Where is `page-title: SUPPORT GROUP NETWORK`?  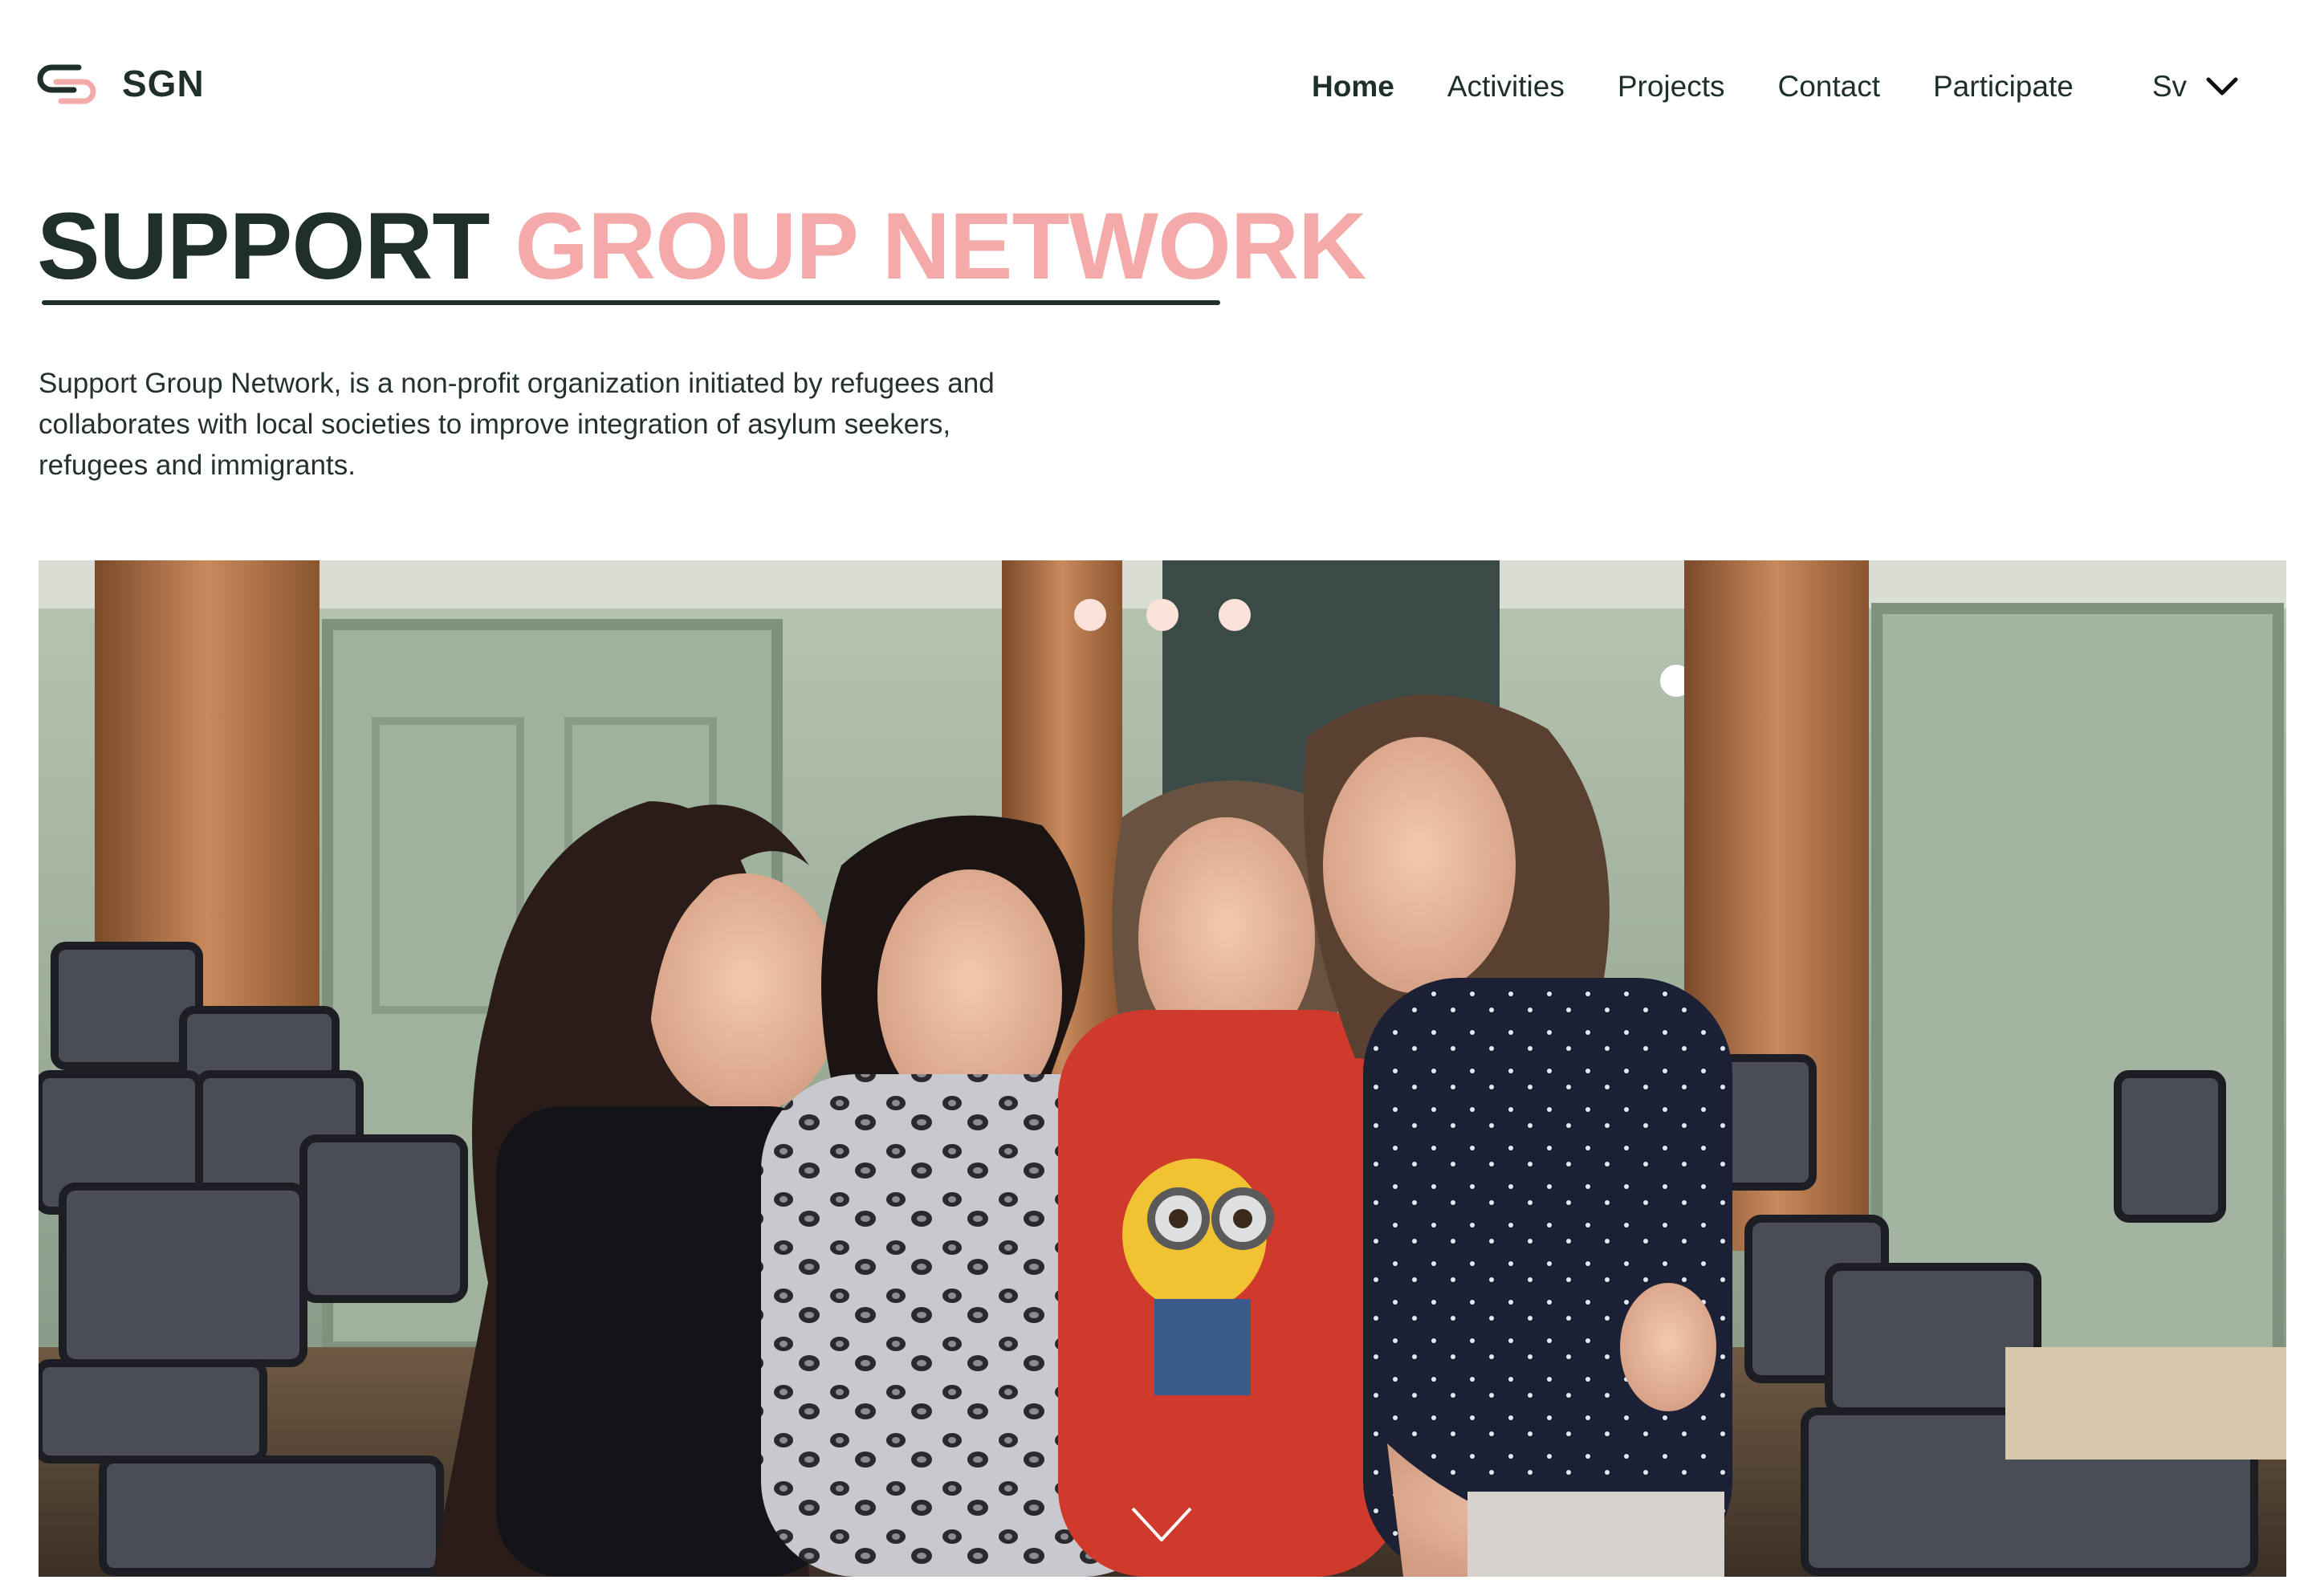 page-title: SUPPORT GROUP NETWORK is located at coordinates (701, 246).